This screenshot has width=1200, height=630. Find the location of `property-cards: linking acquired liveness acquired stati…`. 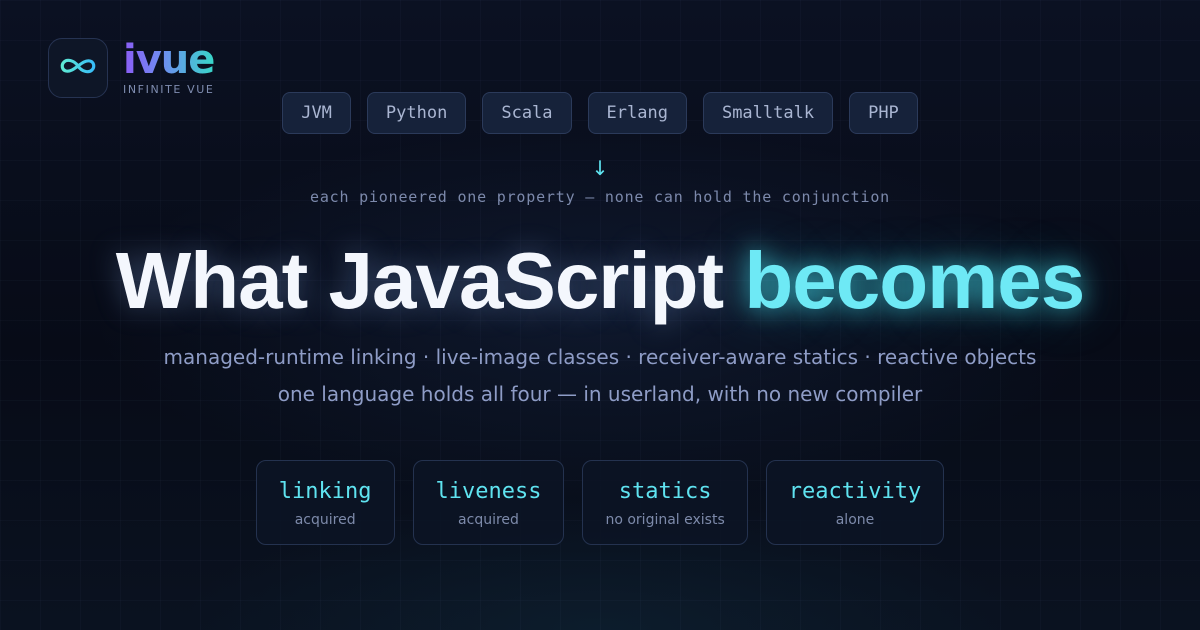

property-cards: linking acquired liveness acquired stati… is located at coordinates (600, 502).